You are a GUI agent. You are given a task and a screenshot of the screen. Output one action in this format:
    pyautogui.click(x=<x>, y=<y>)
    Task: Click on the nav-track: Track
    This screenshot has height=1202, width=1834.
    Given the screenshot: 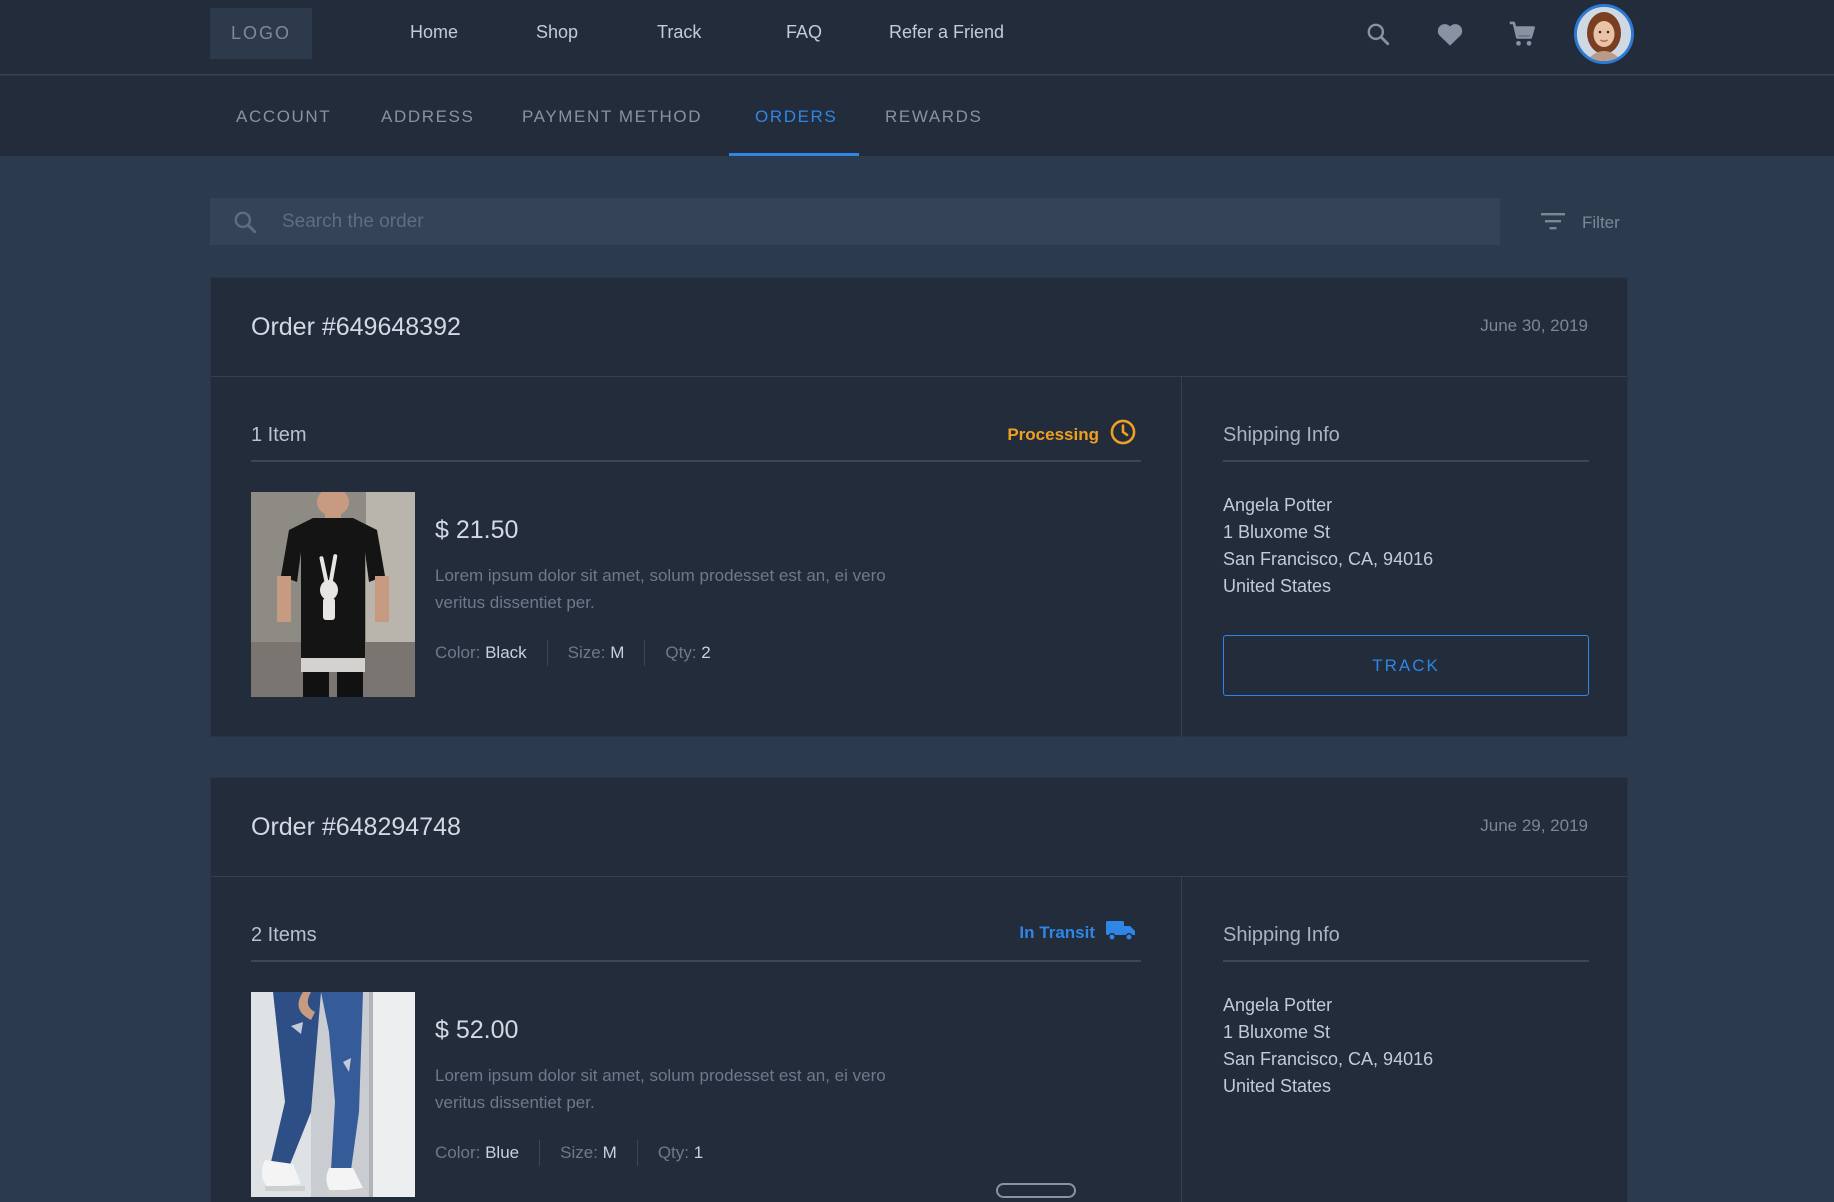 What is the action you would take?
    pyautogui.click(x=679, y=32)
    